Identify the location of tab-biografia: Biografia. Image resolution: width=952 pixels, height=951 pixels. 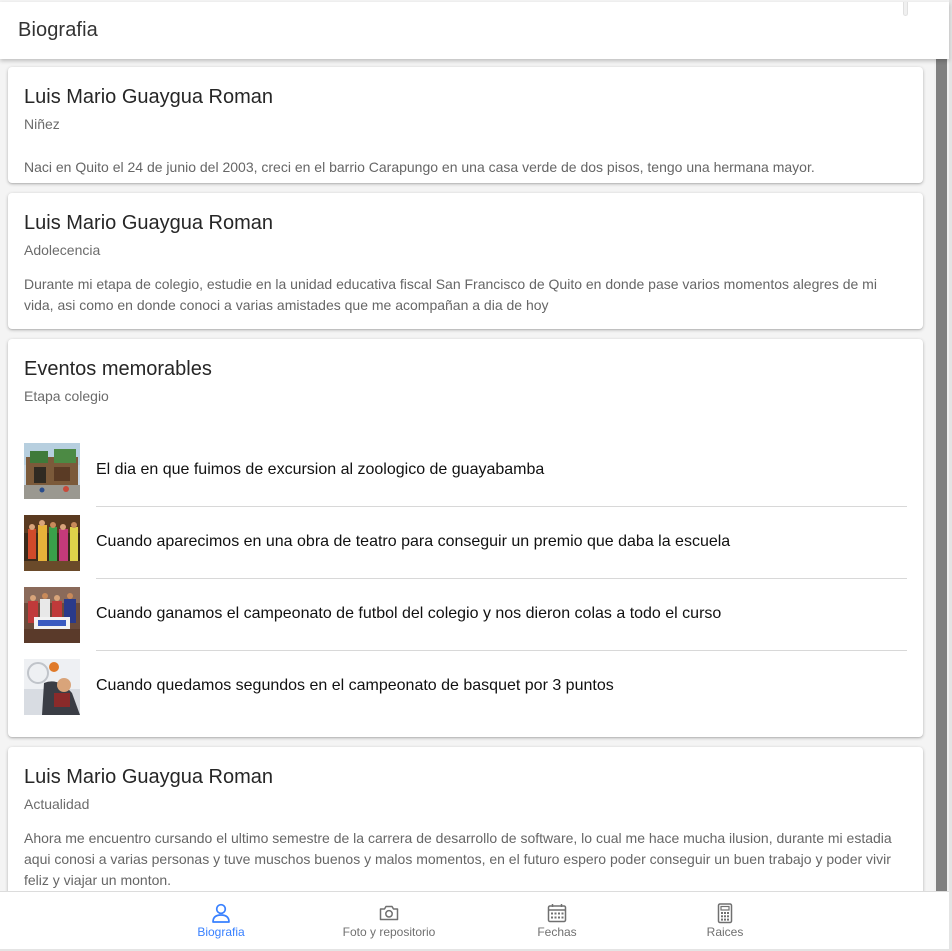
(221, 920).